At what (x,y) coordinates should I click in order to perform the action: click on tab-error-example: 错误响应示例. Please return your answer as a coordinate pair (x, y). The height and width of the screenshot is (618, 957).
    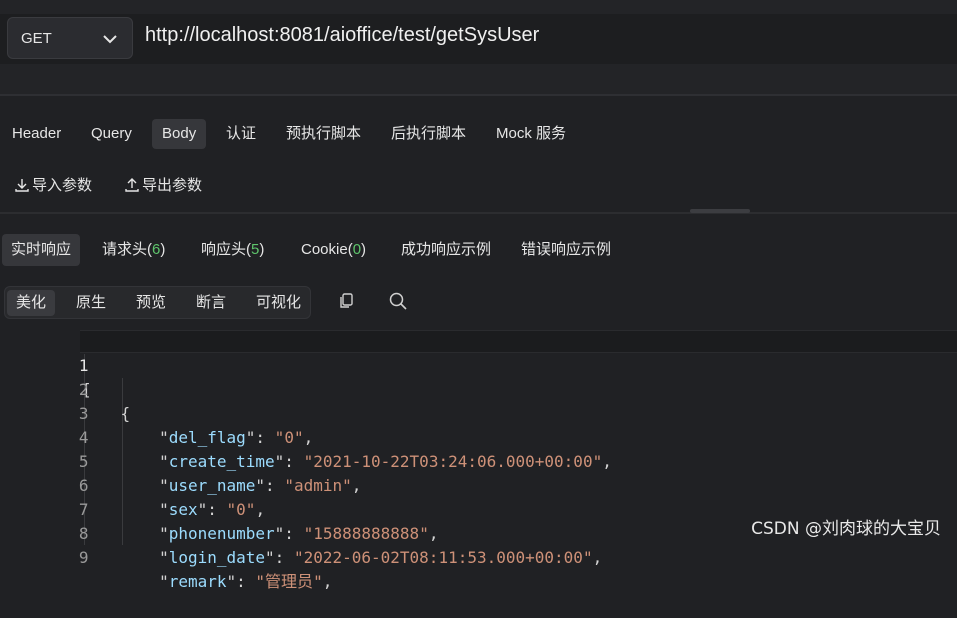
    Looking at the image, I should click on (566, 250).